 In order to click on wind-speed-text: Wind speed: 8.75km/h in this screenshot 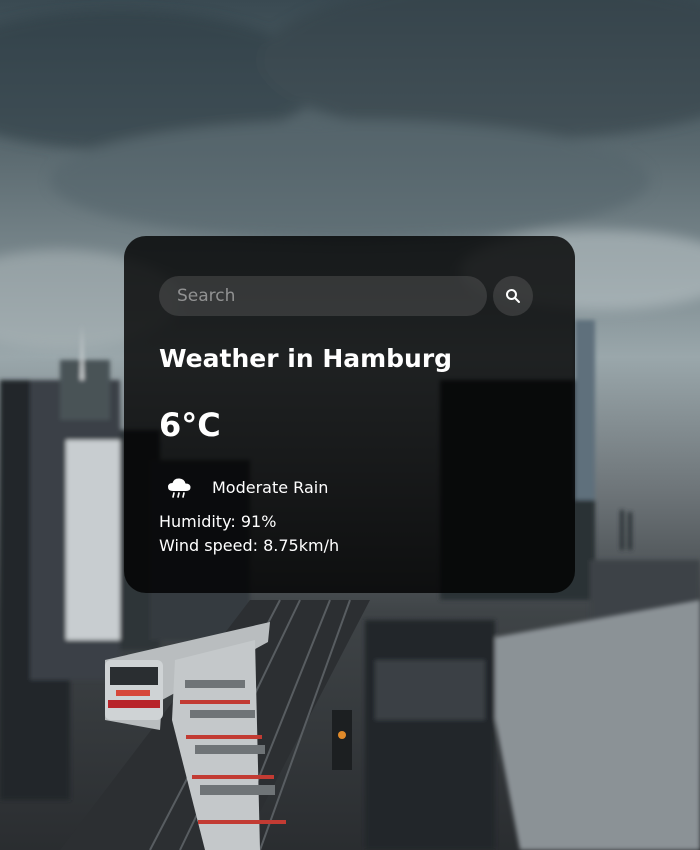, I will do `click(249, 545)`.